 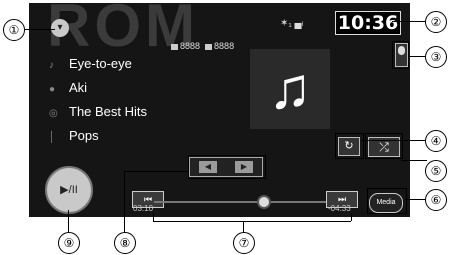 What do you see at coordinates (209, 46) in the screenshot?
I see `file-count-icon` at bounding box center [209, 46].